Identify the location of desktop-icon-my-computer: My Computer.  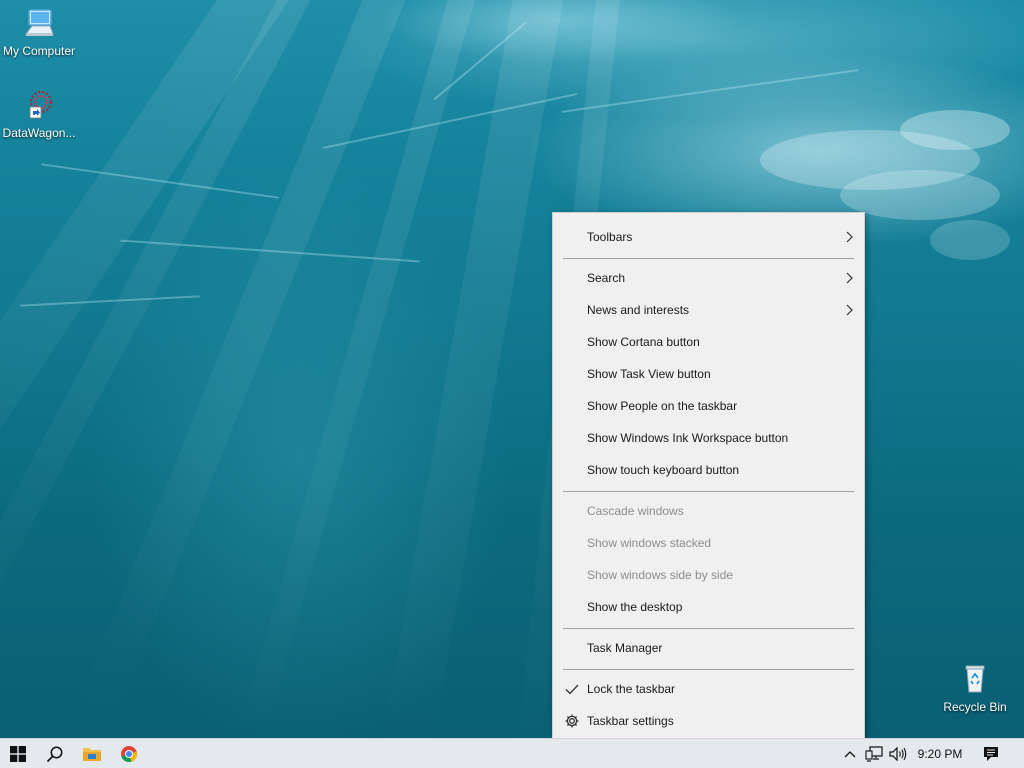
(39, 33).